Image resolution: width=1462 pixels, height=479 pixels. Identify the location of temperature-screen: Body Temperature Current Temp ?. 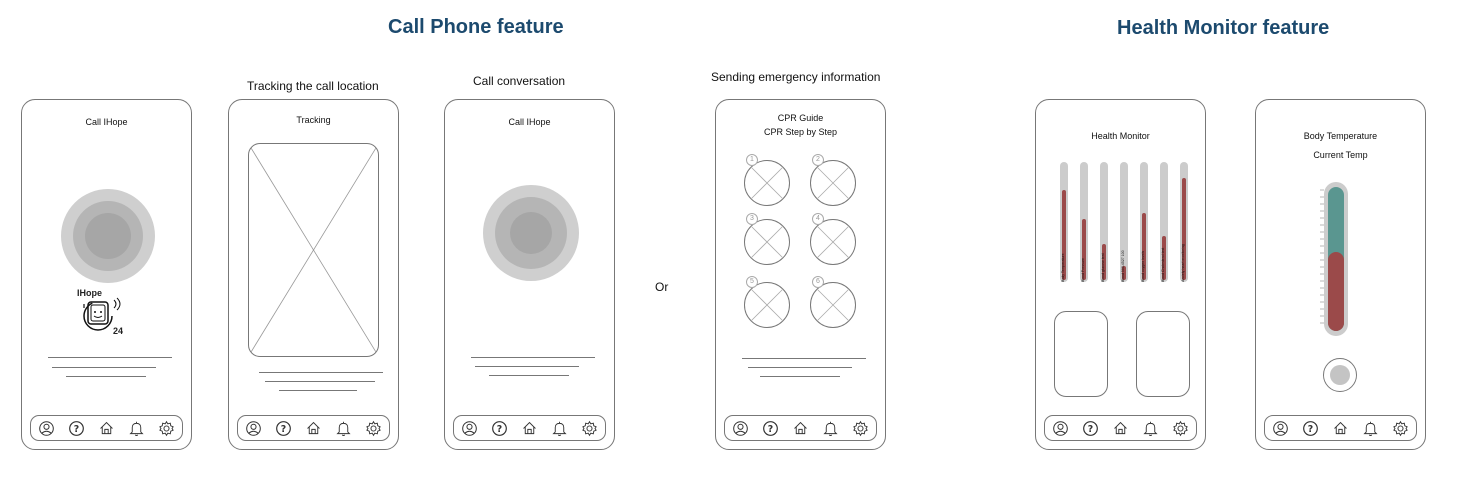
(1340, 274).